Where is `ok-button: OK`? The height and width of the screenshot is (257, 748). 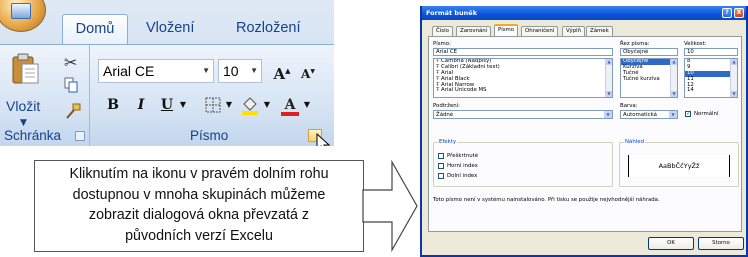
ok-button: OK is located at coordinates (671, 243).